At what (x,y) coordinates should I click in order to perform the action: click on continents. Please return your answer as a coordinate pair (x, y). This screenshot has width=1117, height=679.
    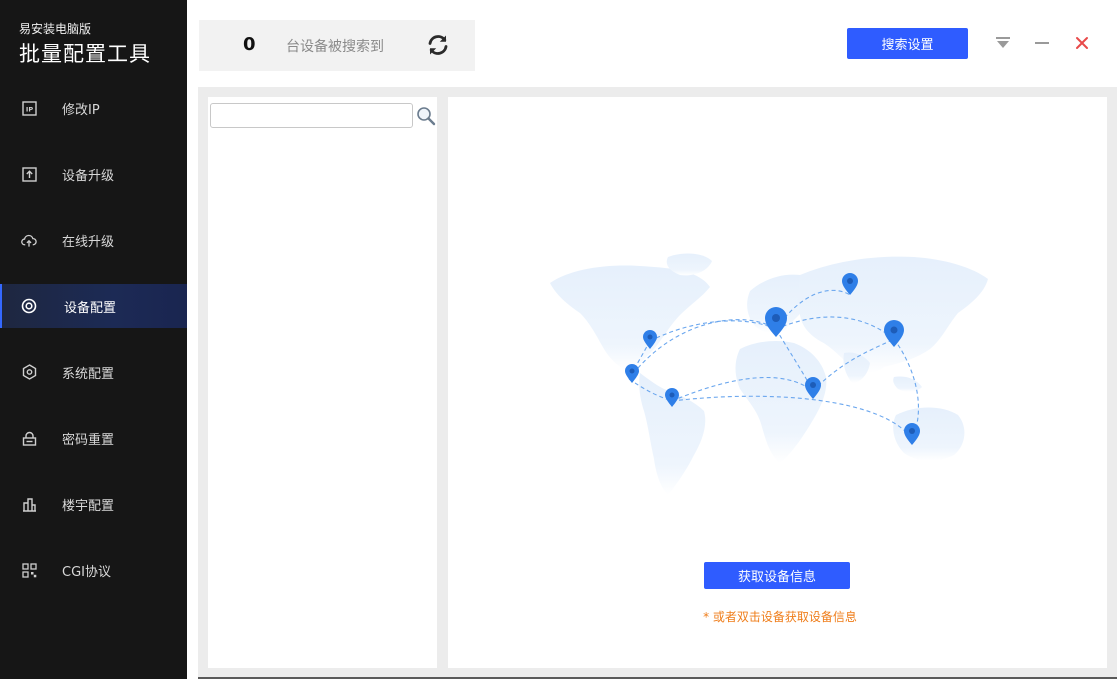
    Looking at the image, I should click on (769, 374).